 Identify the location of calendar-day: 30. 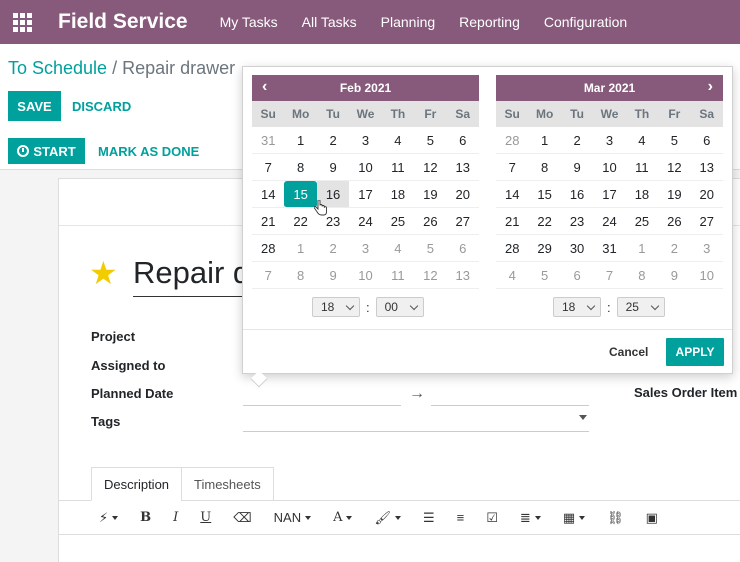
(577, 248).